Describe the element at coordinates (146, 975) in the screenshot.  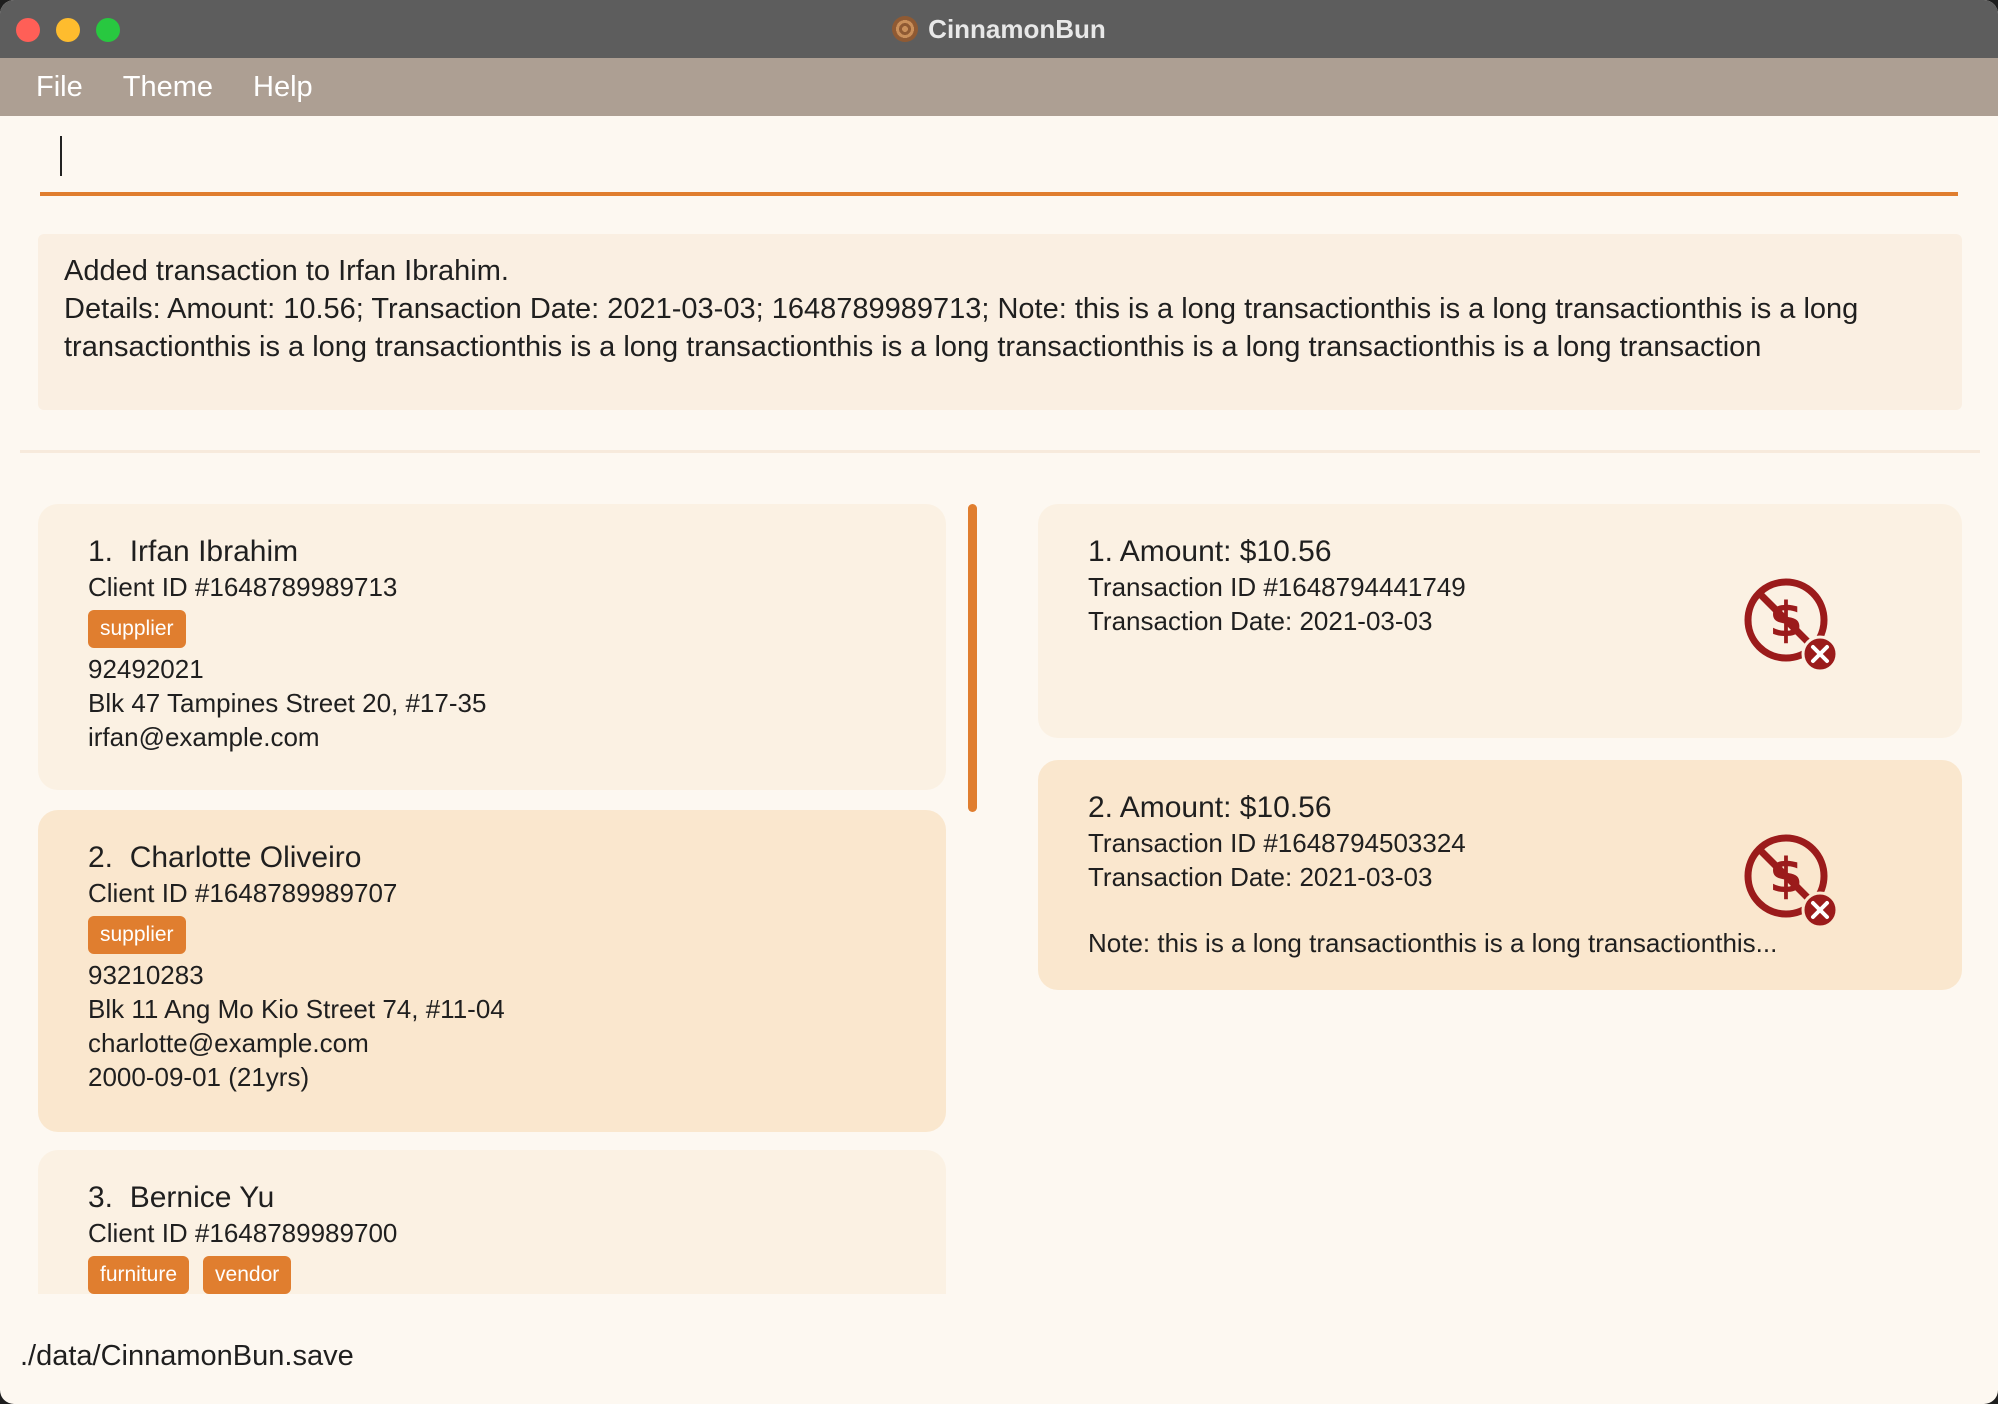
I see `client-phone: 93210283` at that location.